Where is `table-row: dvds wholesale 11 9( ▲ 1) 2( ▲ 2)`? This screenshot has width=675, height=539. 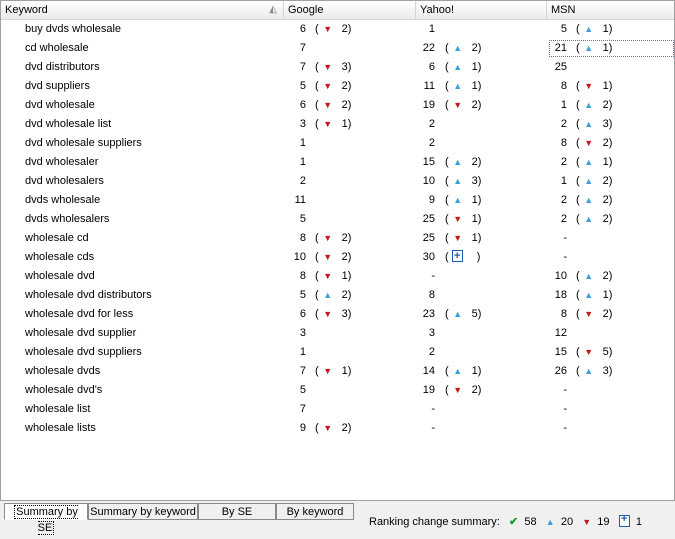
table-row: dvds wholesale 11 9( ▲ 1) 2( ▲ 2) is located at coordinates (337, 200).